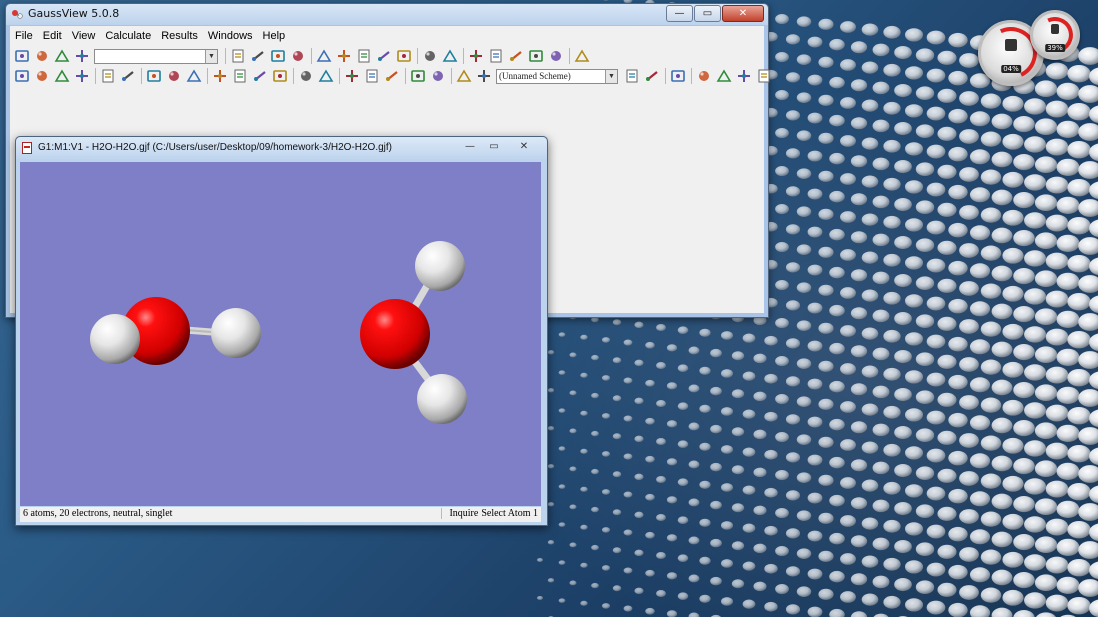  What do you see at coordinates (392, 76) in the screenshot?
I see `center-icon` at bounding box center [392, 76].